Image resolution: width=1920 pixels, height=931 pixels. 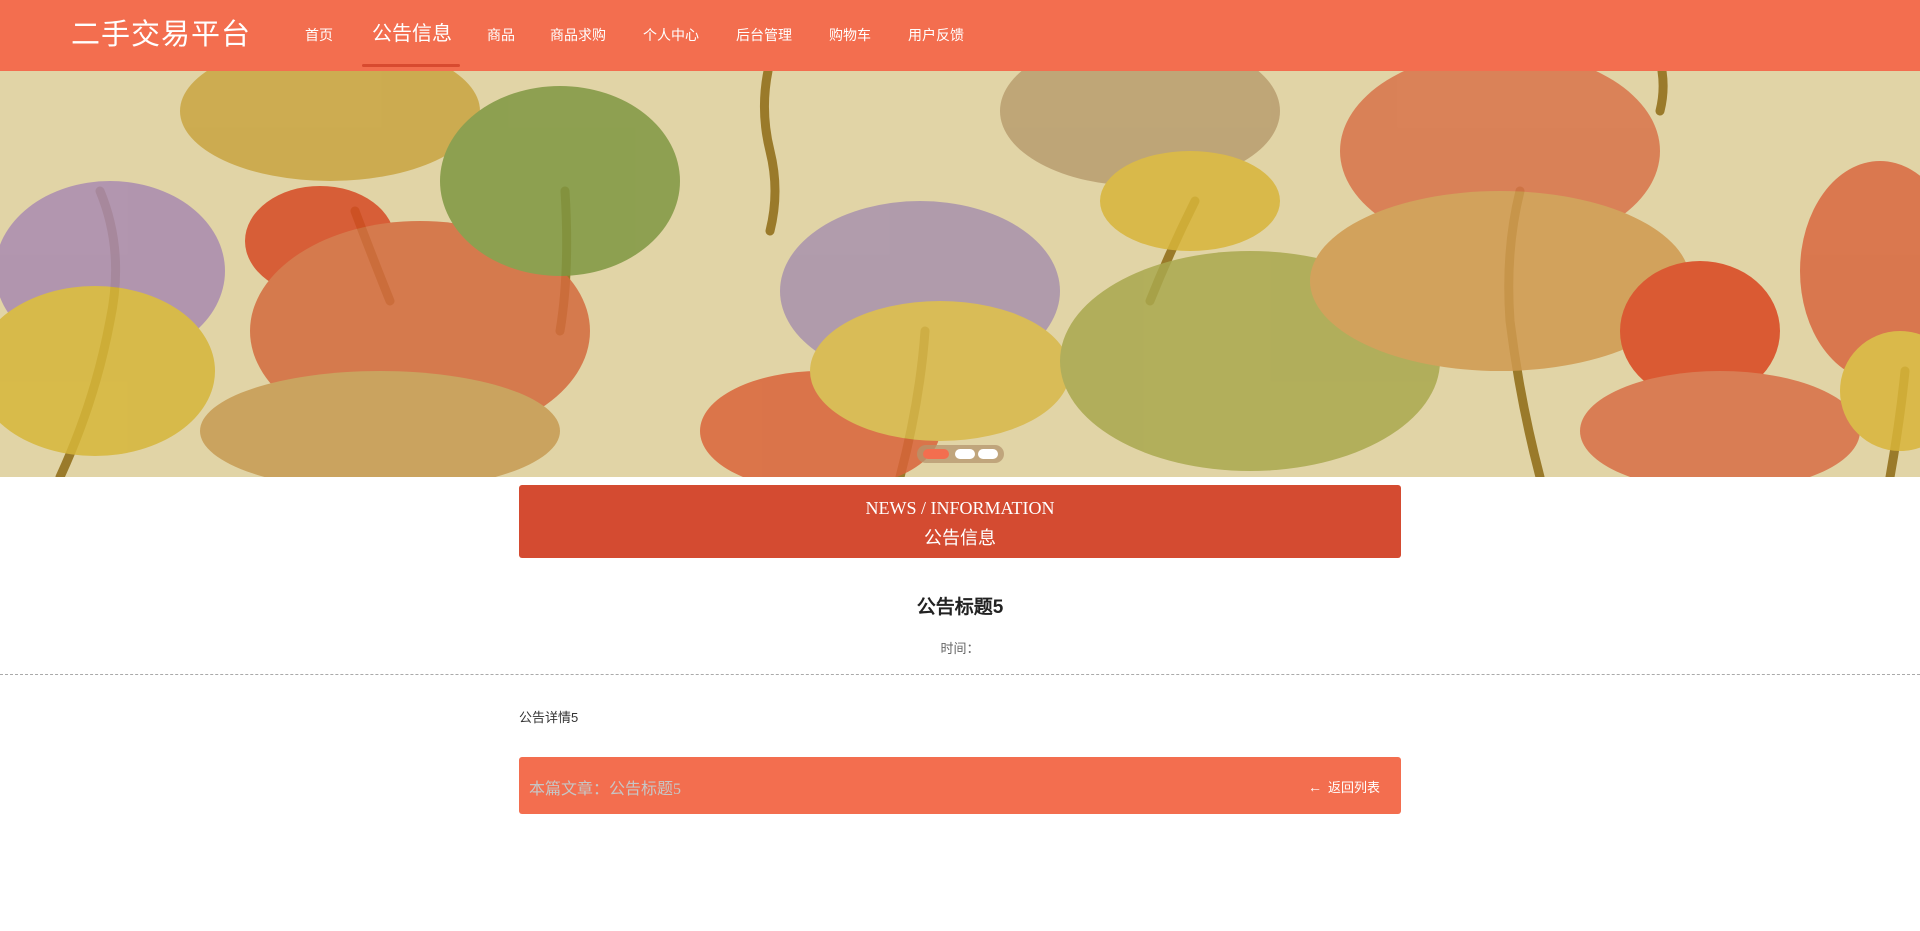 What do you see at coordinates (960, 607) in the screenshot?
I see `article-title: 公告标题5` at bounding box center [960, 607].